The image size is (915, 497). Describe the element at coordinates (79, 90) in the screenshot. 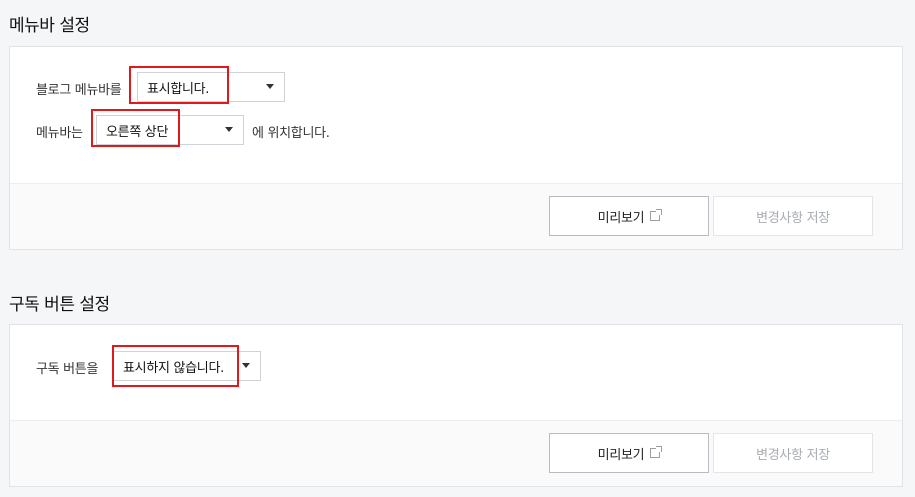

I see `menubar-display-label: 블로그 메뉴바를` at that location.